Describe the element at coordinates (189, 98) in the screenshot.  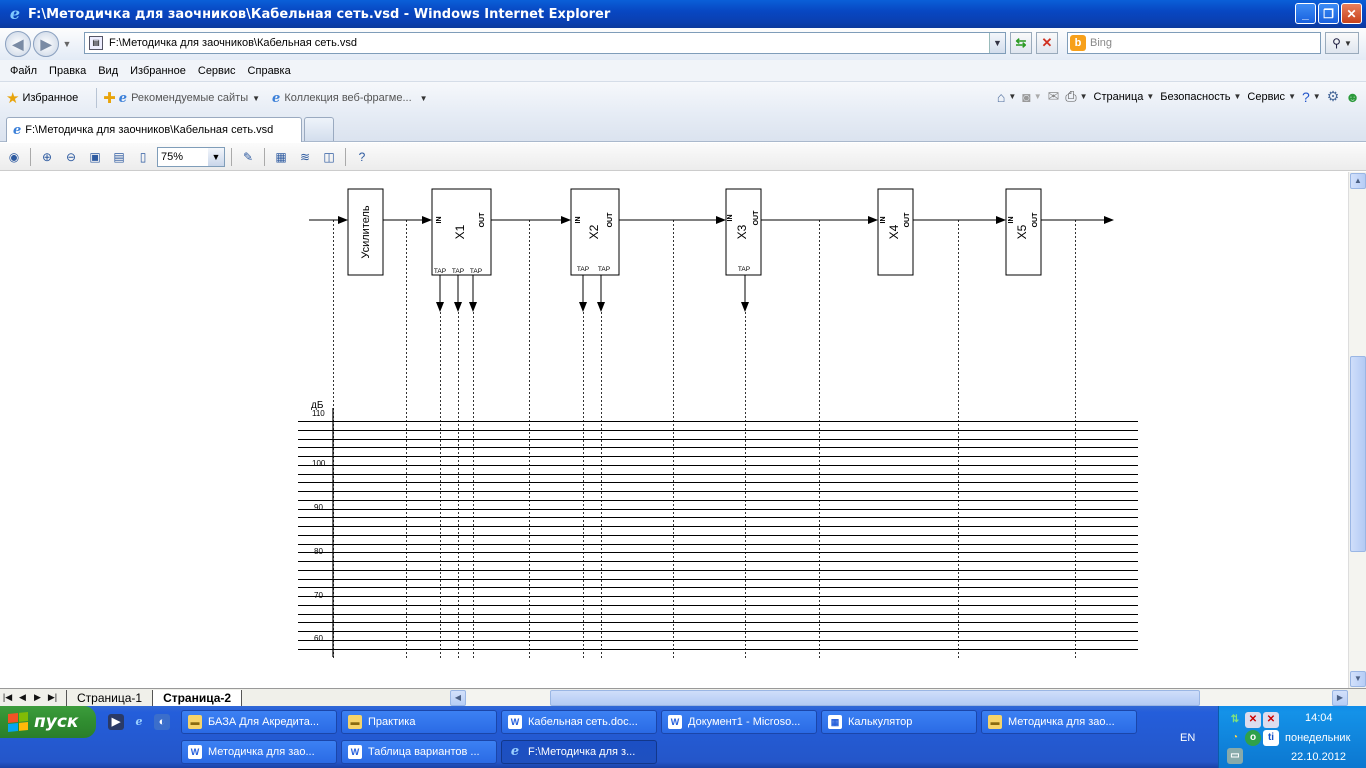
I see `suggested-sites-link: e Рекомендуемые сайты ▼` at that location.